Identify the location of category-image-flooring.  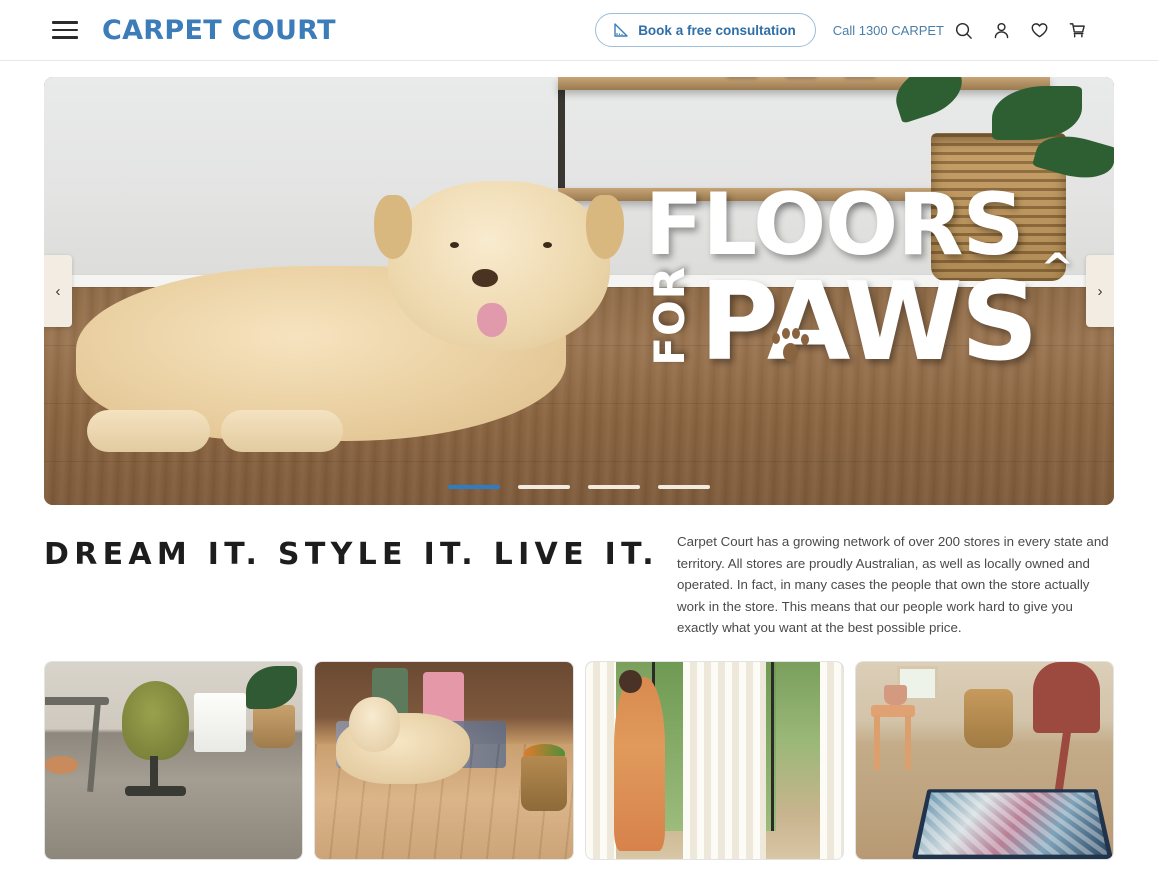
(444, 760).